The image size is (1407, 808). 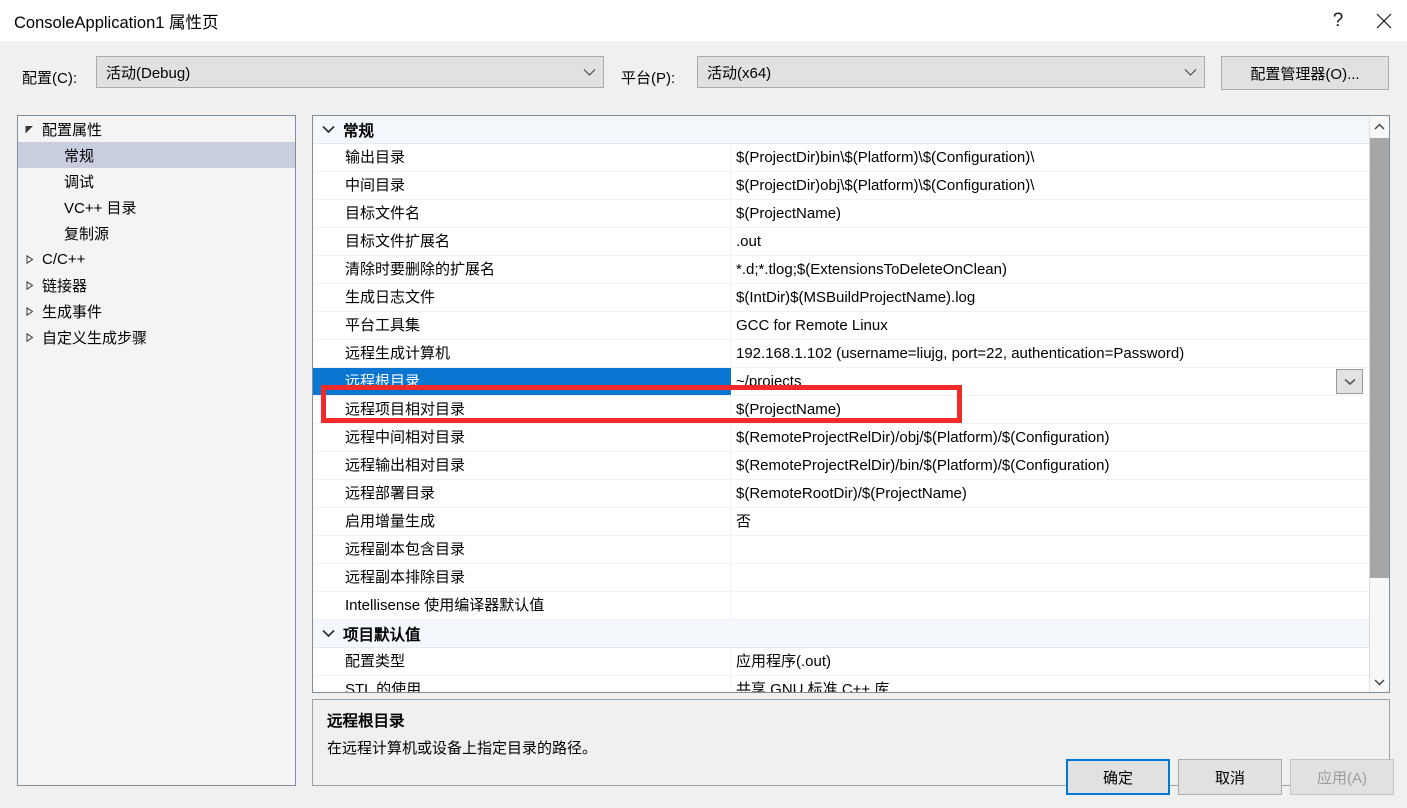 I want to click on tree-item: 配置属性, so click(x=156, y=129).